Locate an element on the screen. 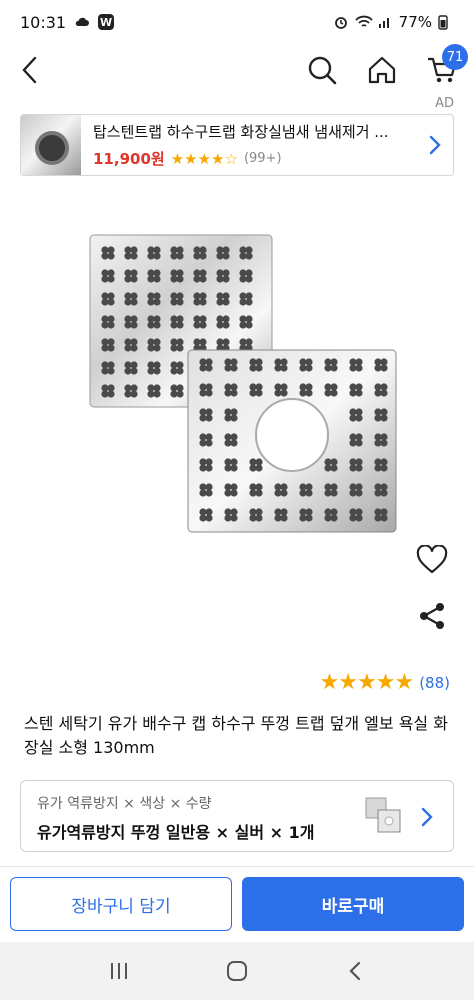  system-home-icon is located at coordinates (237, 971).